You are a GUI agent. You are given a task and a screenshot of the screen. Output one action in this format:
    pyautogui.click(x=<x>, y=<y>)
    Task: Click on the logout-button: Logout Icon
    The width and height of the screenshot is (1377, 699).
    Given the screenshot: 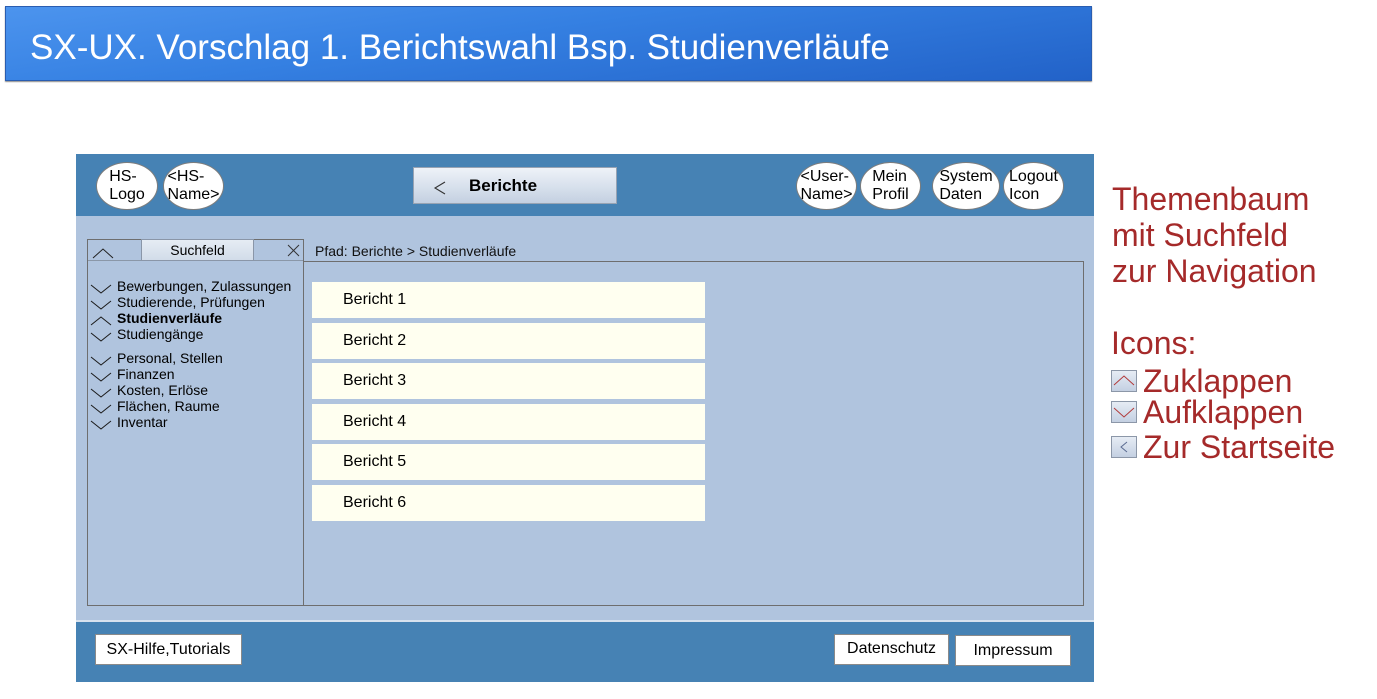 What is the action you would take?
    pyautogui.click(x=1033, y=186)
    